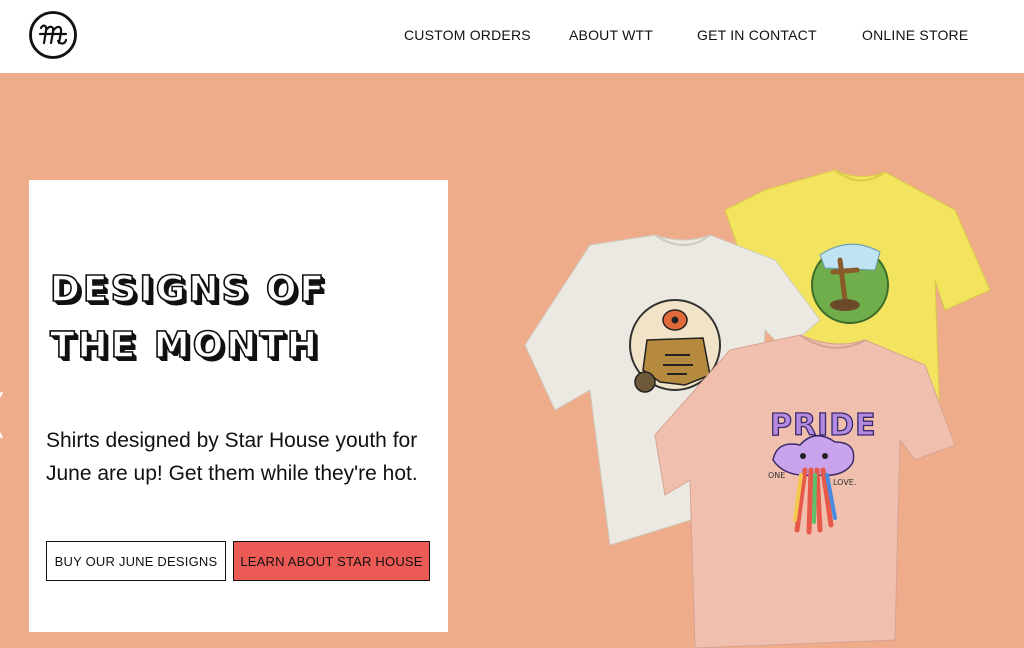 This screenshot has width=1024, height=648. I want to click on hero-title-line-2: THE MONTH, so click(185, 345).